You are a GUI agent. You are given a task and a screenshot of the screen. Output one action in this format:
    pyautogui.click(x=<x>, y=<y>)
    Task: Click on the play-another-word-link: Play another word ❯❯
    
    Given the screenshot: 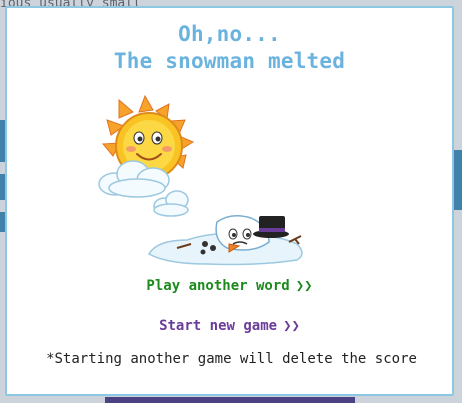 What is the action you would take?
    pyautogui.click(x=229, y=286)
    